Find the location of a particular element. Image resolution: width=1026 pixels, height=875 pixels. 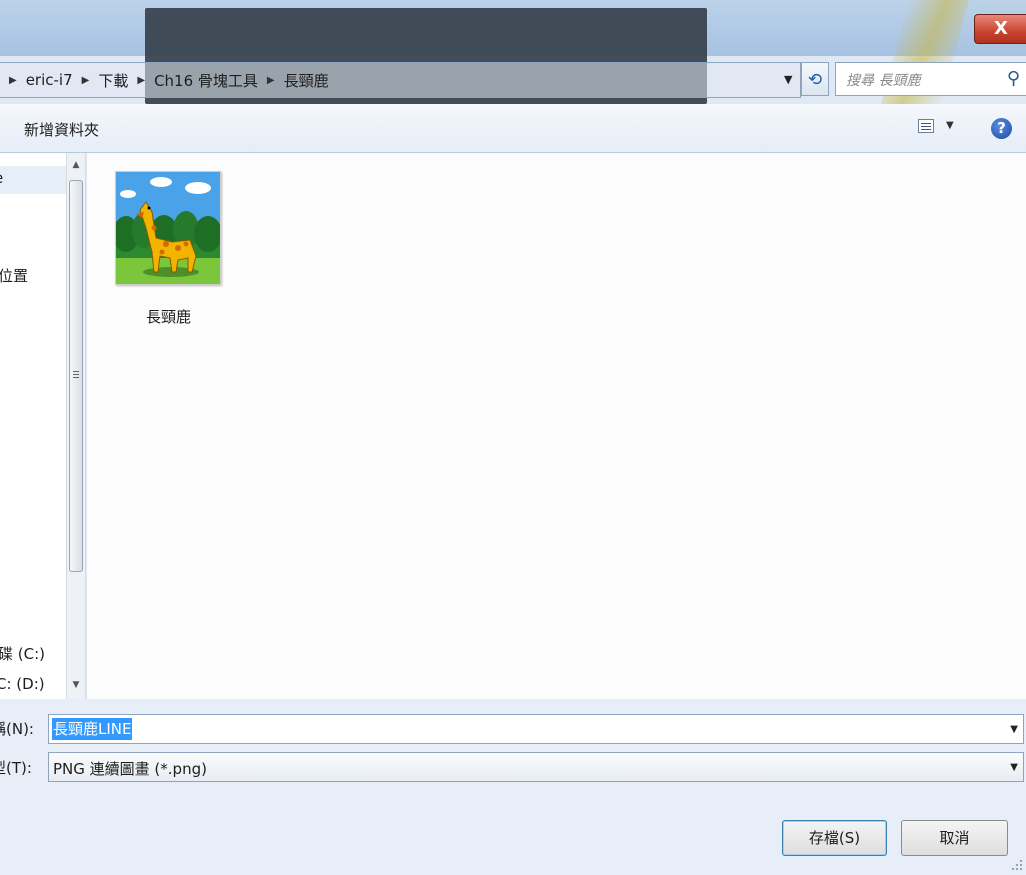

view-options-icon is located at coordinates (926, 126).